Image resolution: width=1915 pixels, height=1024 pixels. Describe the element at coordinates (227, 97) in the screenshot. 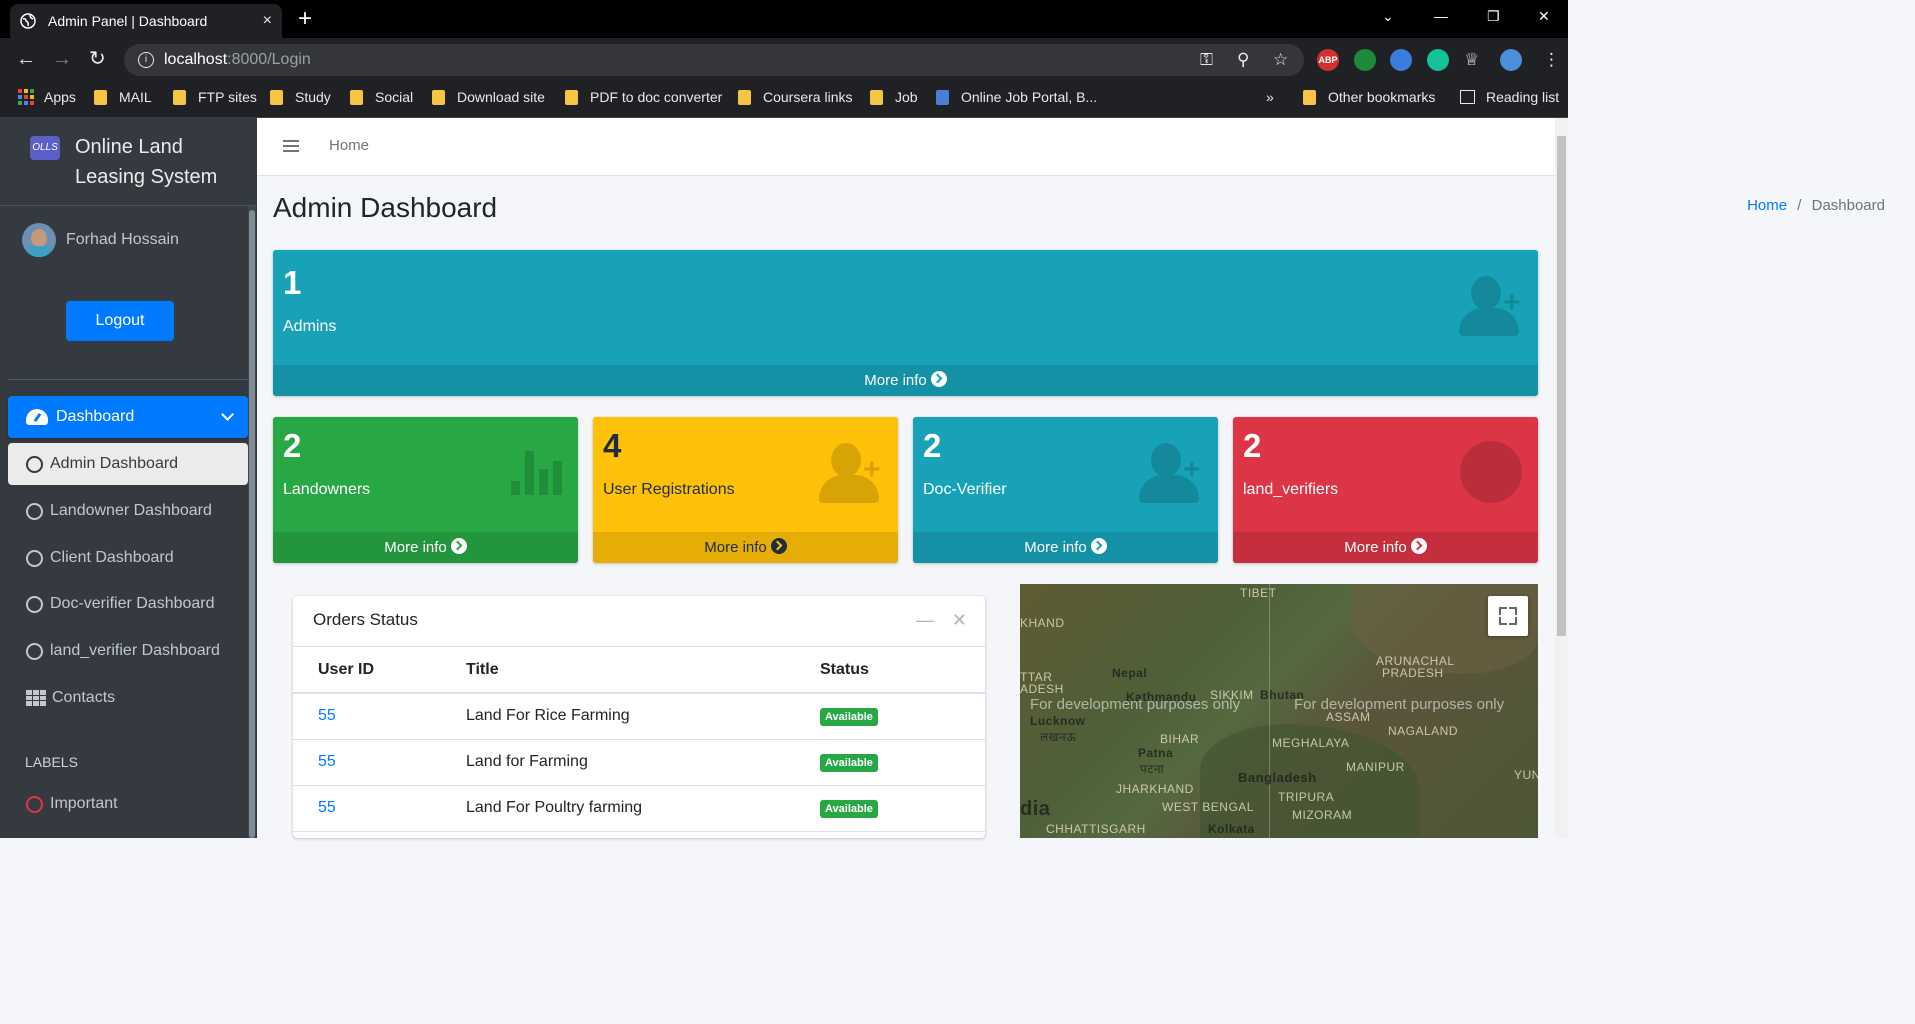

I see `bookmark-label: FTP sites` at that location.